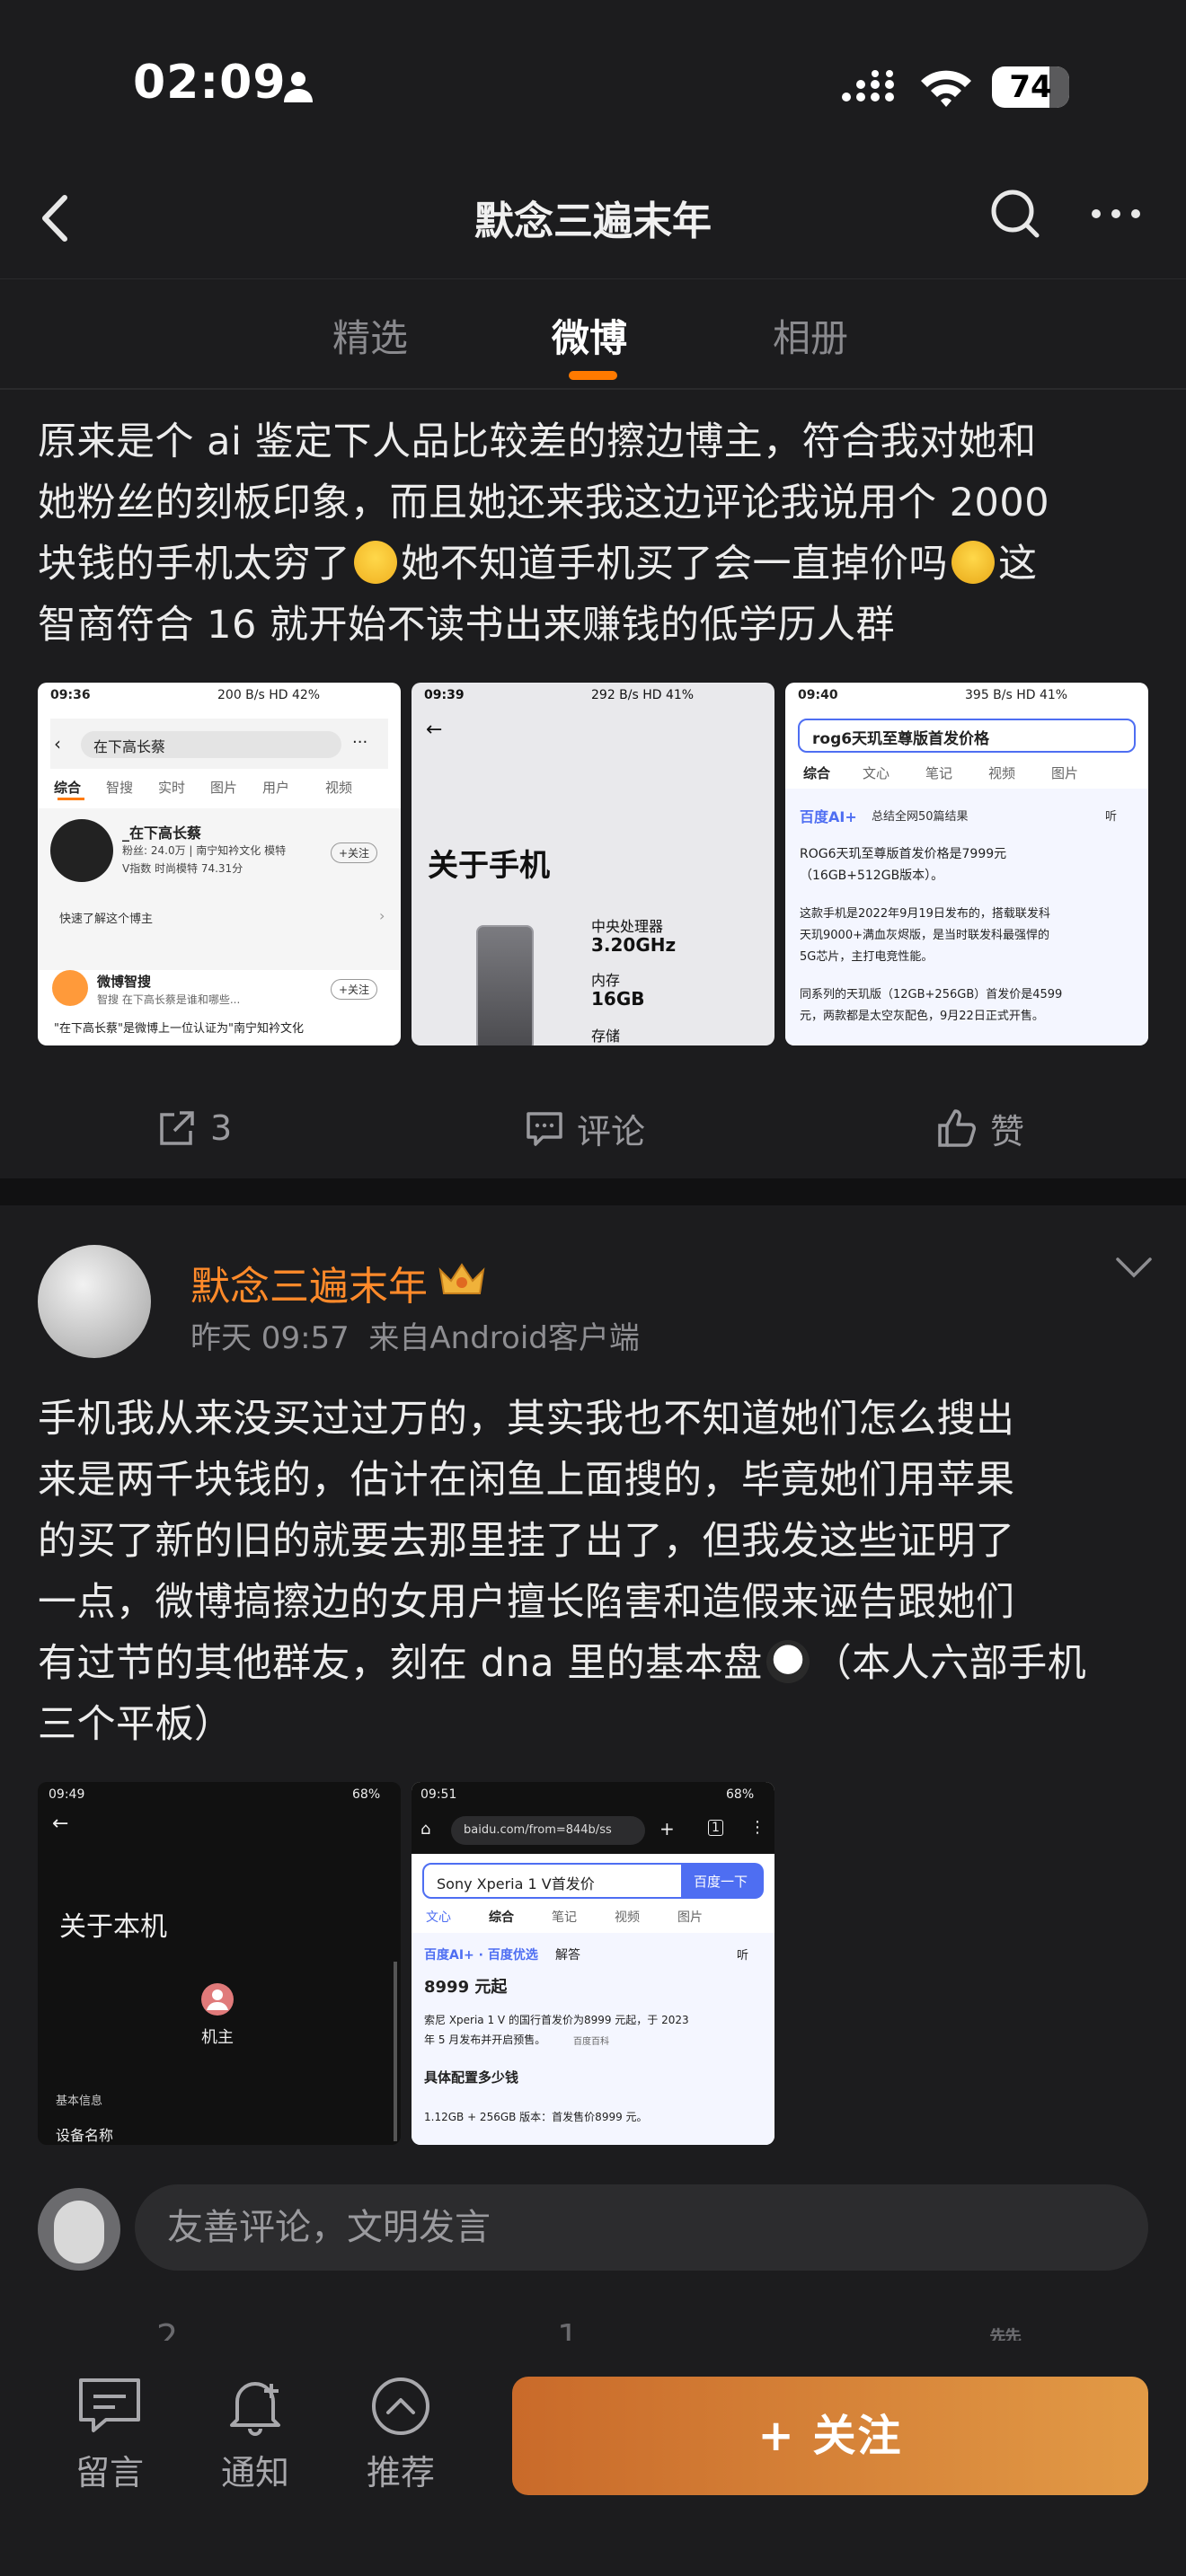  What do you see at coordinates (757, 1827) in the screenshot?
I see `more-icon: ⋮` at bounding box center [757, 1827].